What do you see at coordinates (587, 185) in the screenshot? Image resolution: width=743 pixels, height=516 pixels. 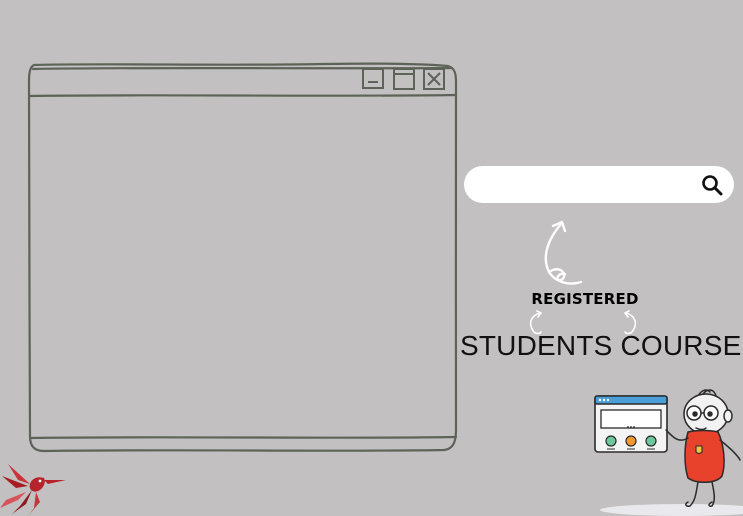 I see `search-input` at bounding box center [587, 185].